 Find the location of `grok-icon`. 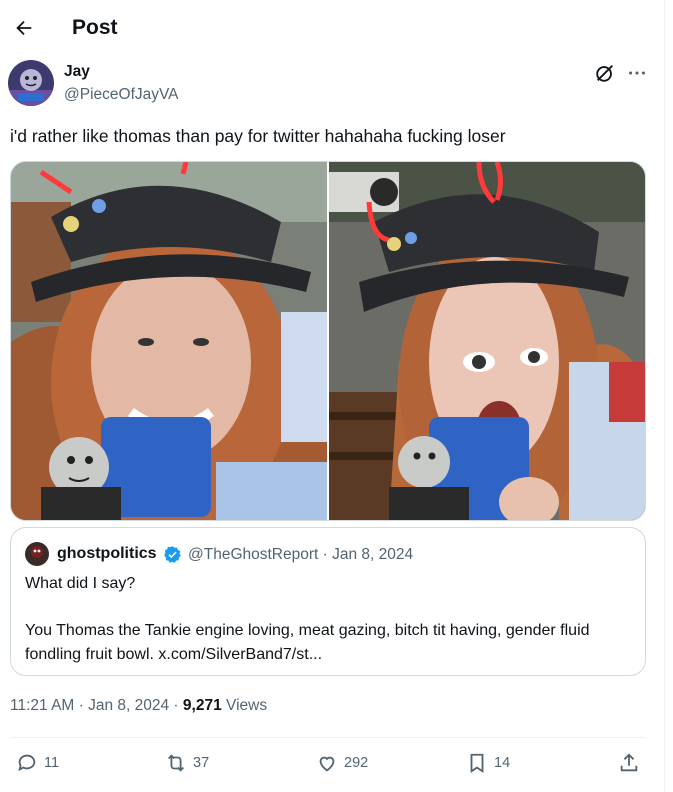

grok-icon is located at coordinates (605, 73).